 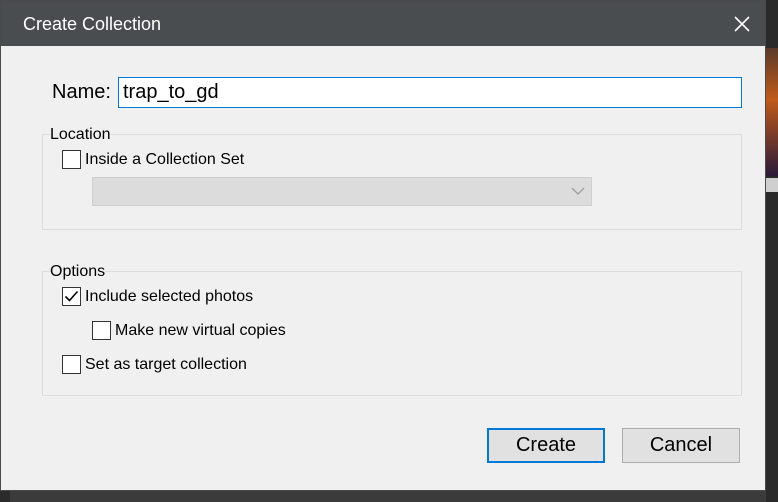 I want to click on close-icon, so click(x=742, y=23).